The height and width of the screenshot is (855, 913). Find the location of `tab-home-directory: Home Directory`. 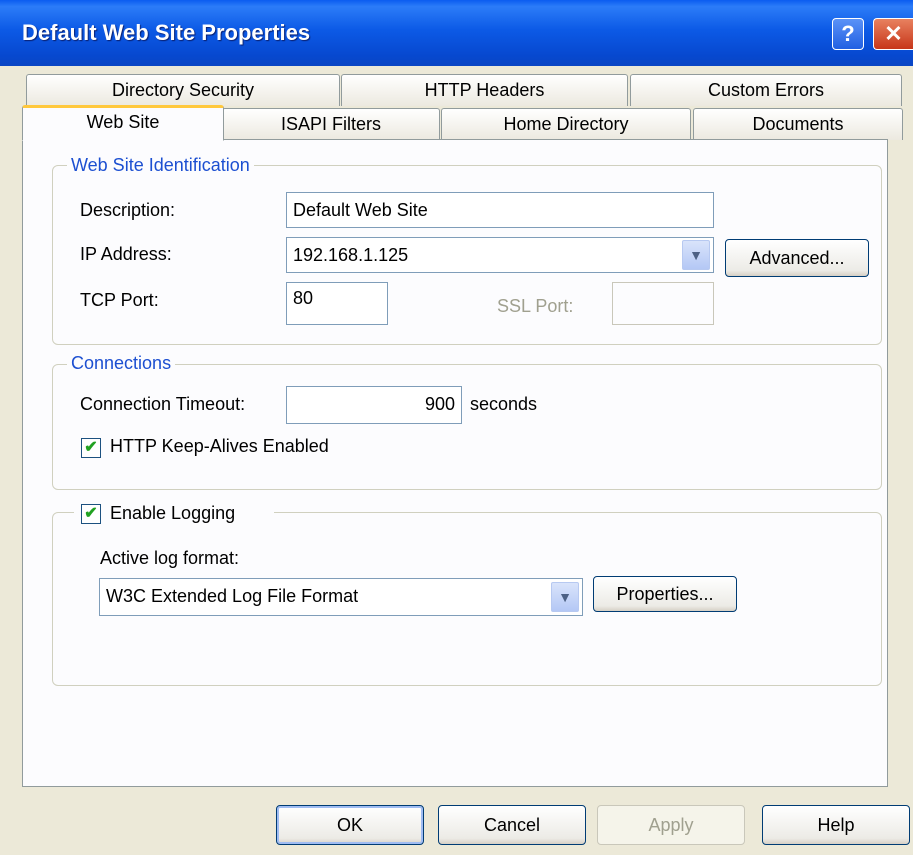

tab-home-directory: Home Directory is located at coordinates (566, 124).